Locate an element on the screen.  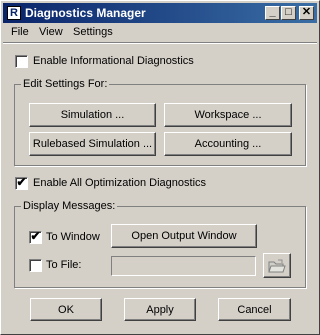
to-file-checkbox is located at coordinates (35, 265).